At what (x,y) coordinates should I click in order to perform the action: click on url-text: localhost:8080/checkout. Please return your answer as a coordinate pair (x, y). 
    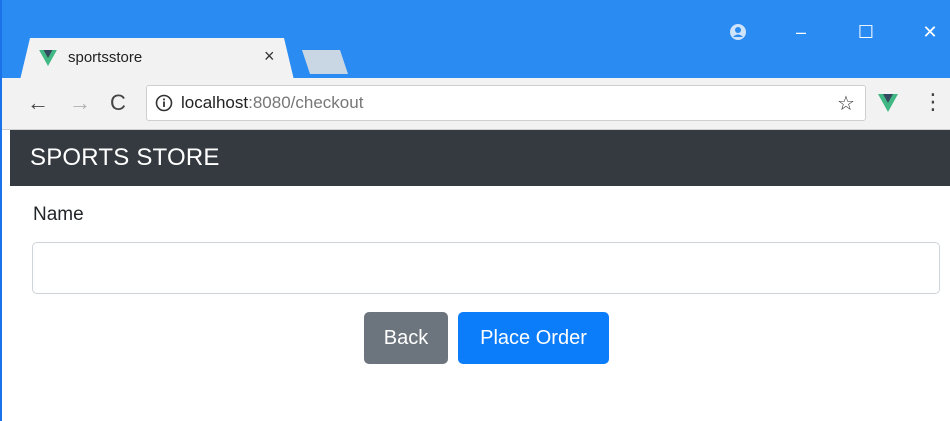
    Looking at the image, I should click on (272, 103).